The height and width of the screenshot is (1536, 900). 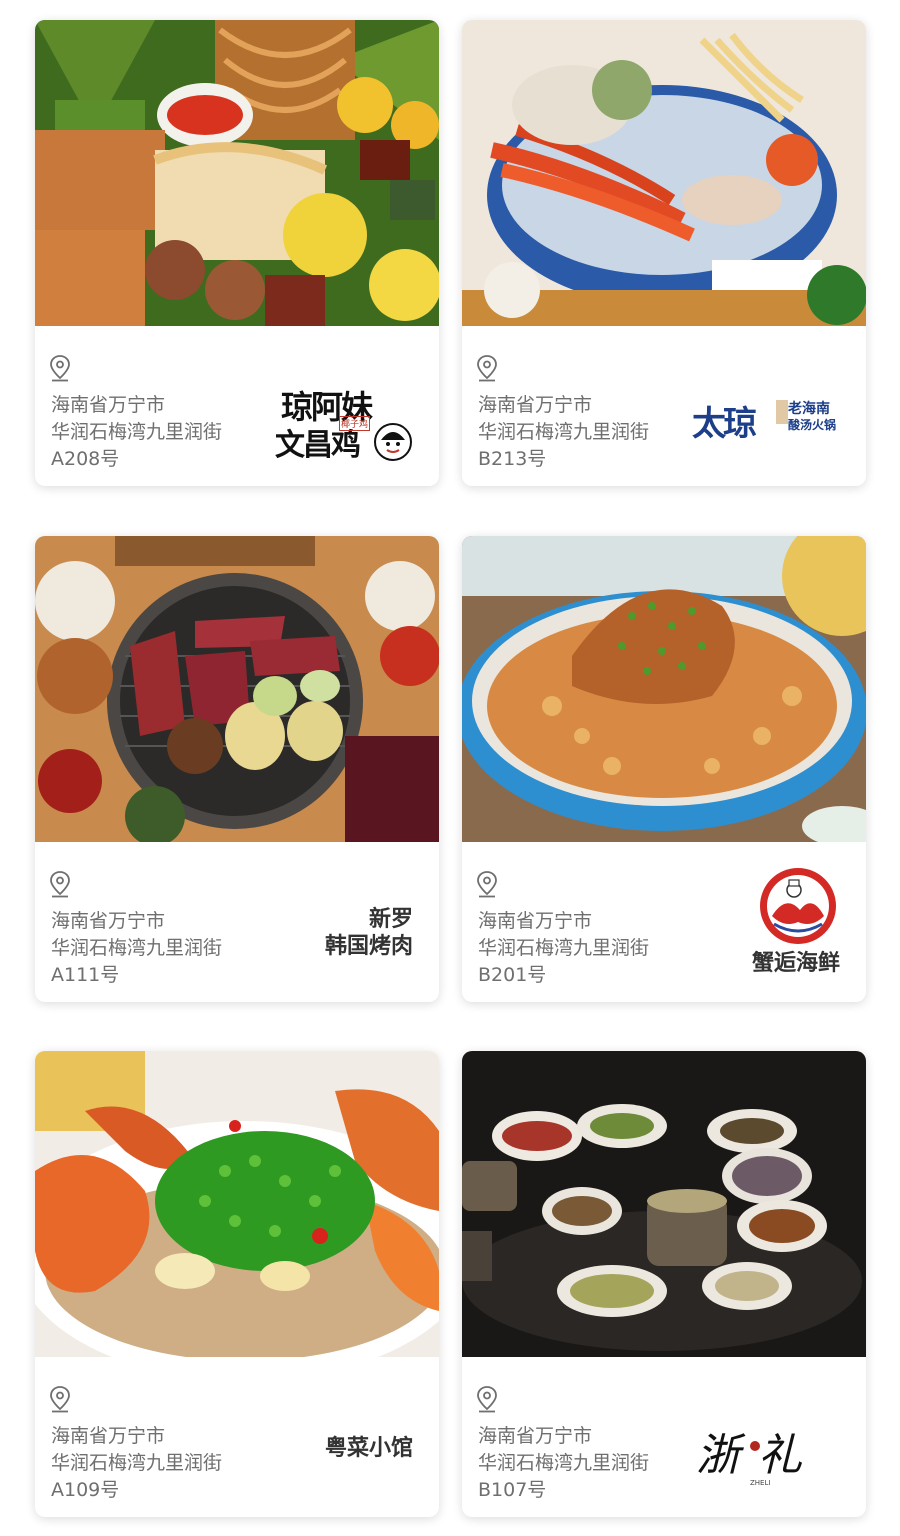 I want to click on restaurant-address: 海南省万宁市 华润石梅湾九里润街 A208号, so click(x=176, y=432).